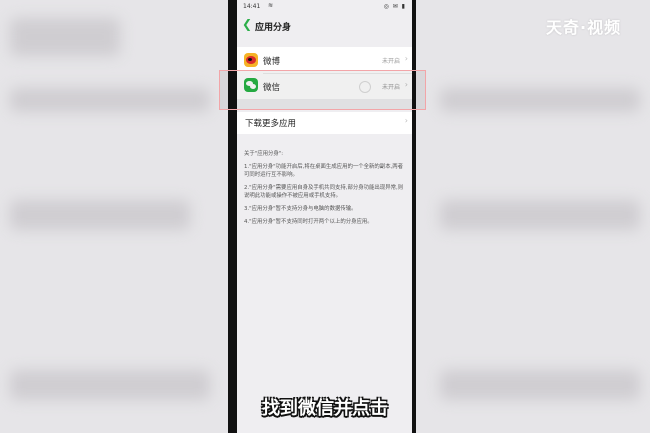 The height and width of the screenshot is (433, 650). I want to click on video-subtitle: 找到微信并点击, so click(325, 408).